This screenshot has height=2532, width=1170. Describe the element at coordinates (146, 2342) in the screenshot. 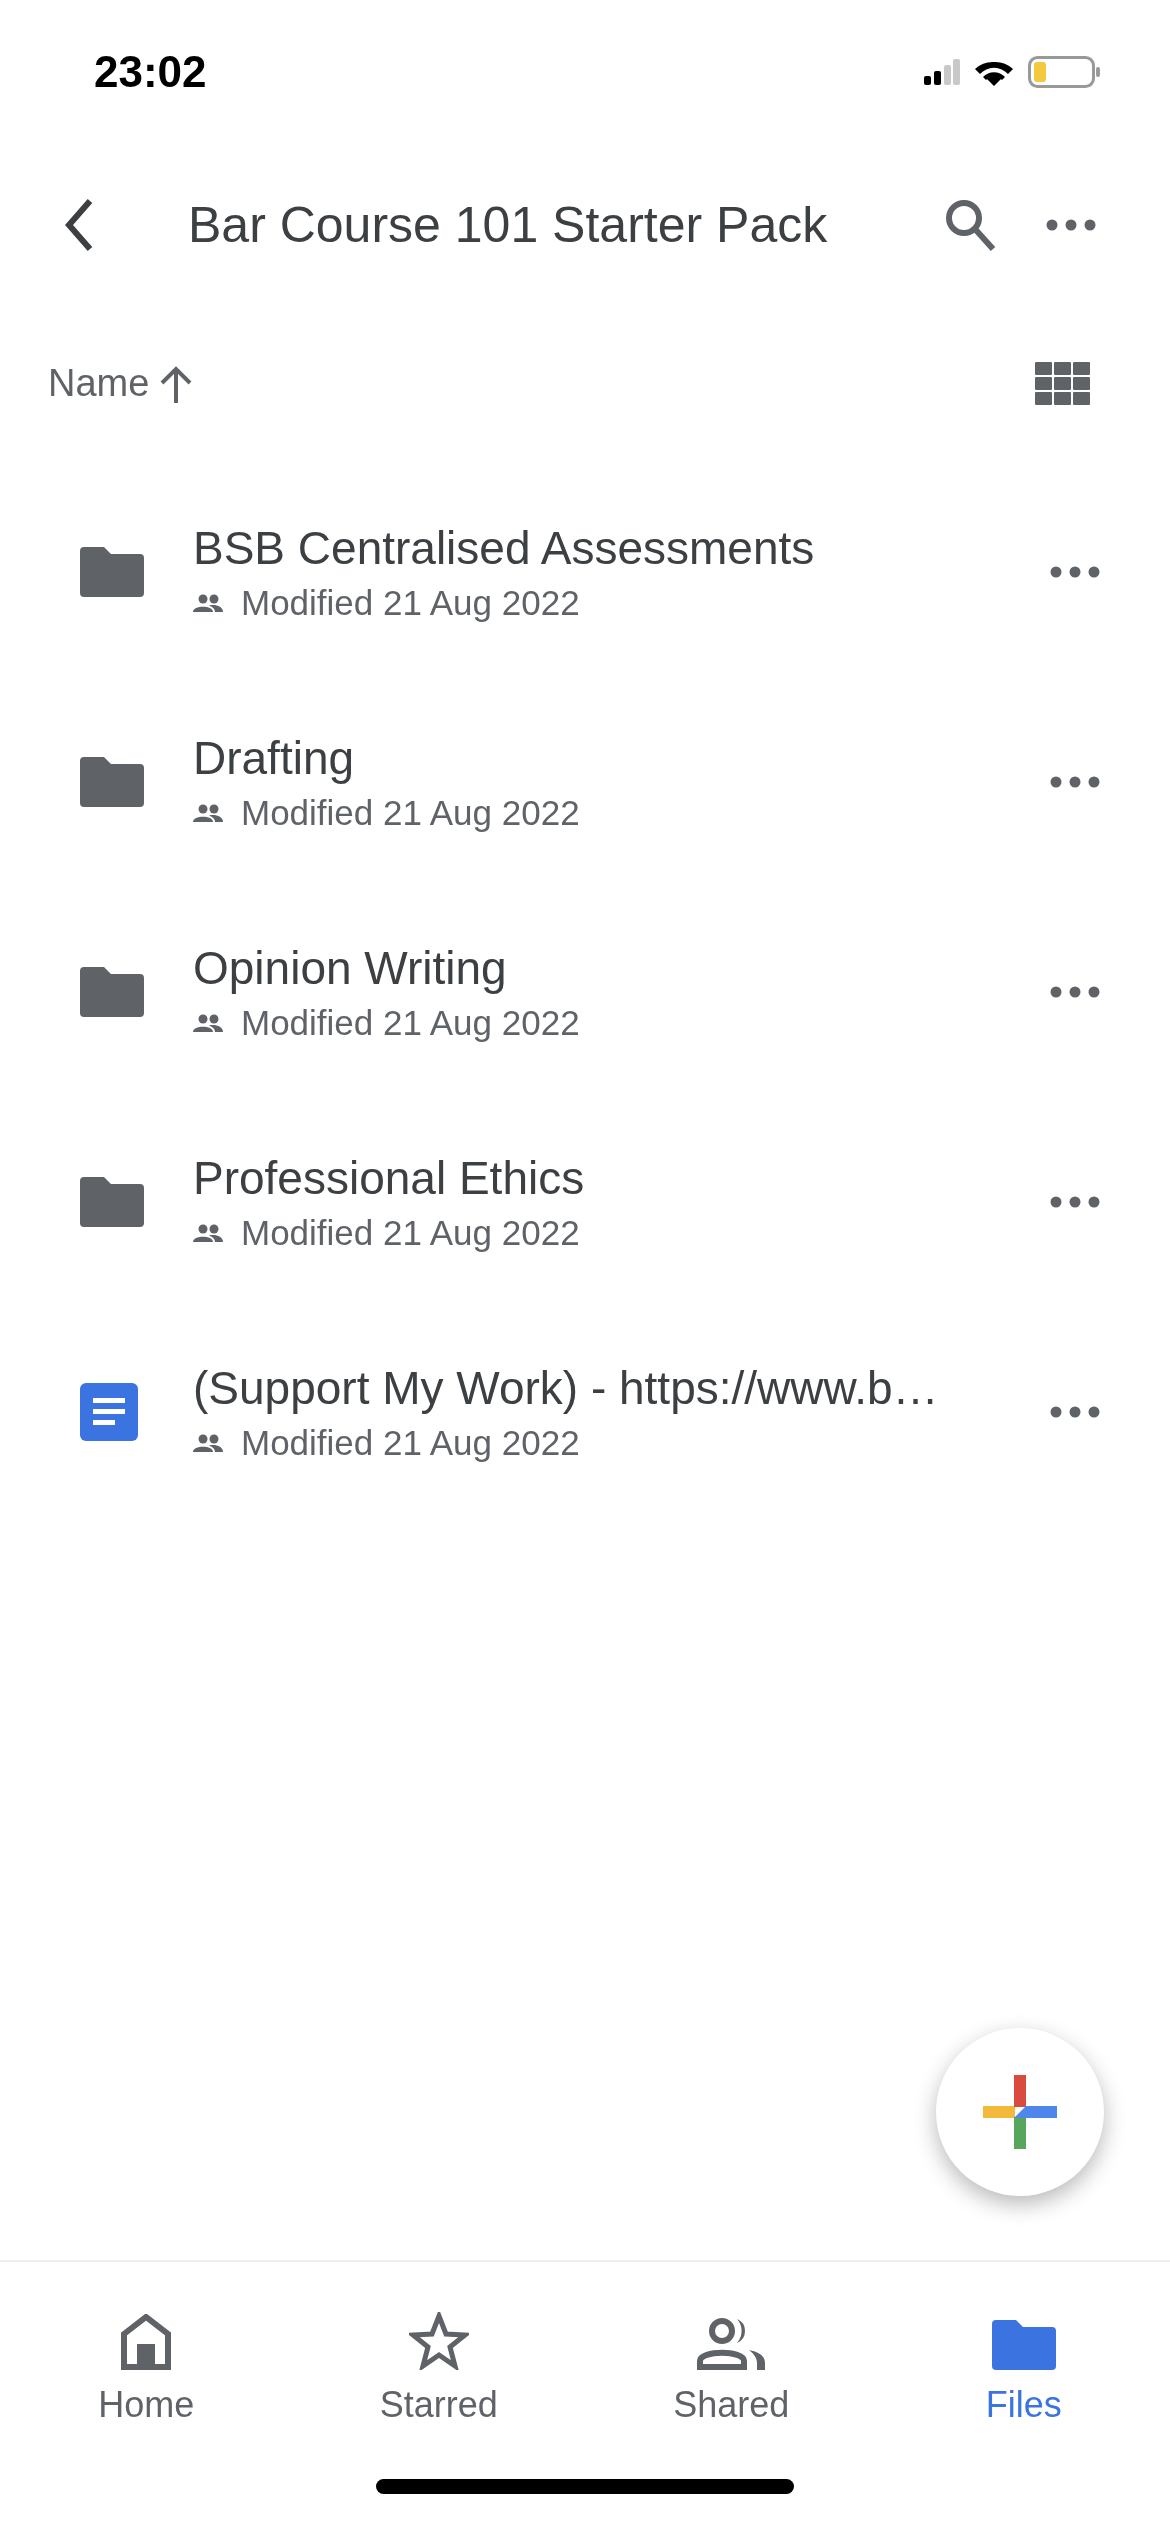

I see `home-icon` at that location.